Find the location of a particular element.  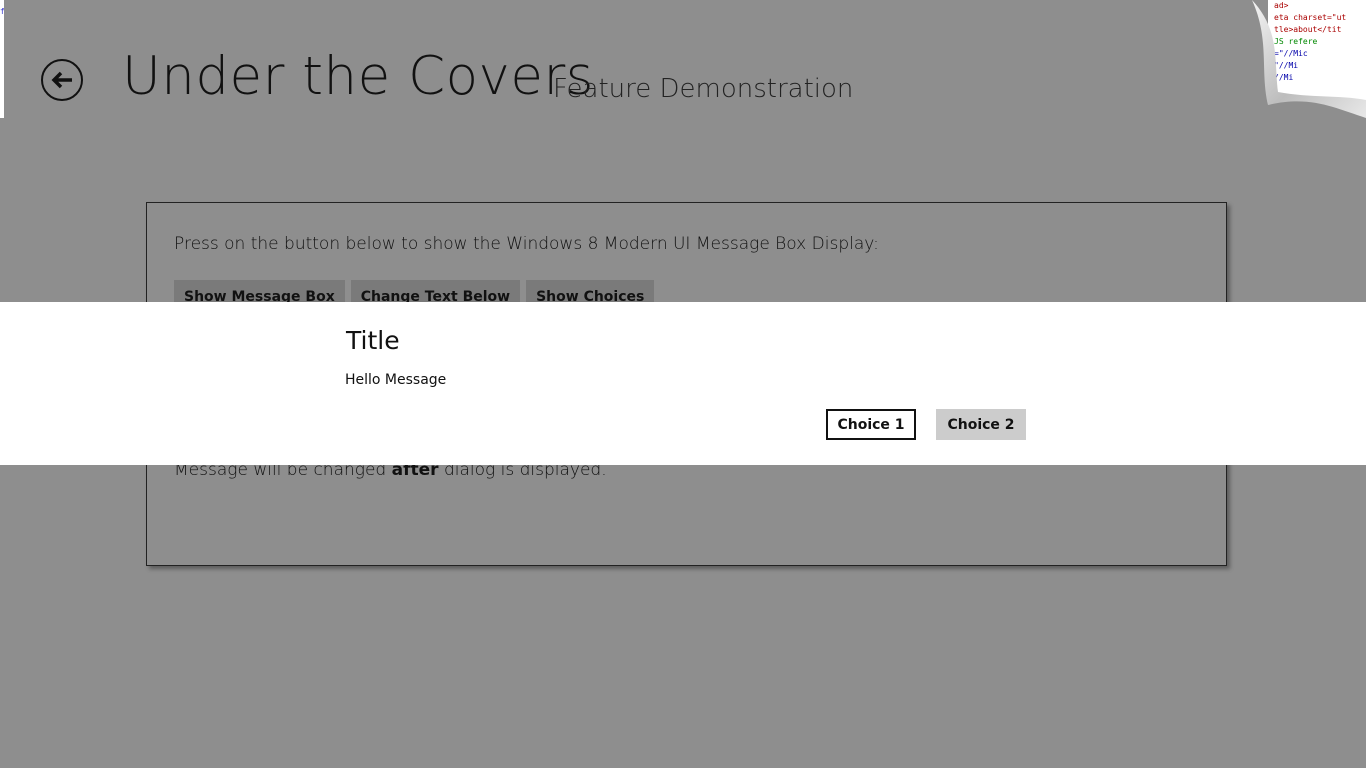

dialog-title: Title is located at coordinates (373, 340).